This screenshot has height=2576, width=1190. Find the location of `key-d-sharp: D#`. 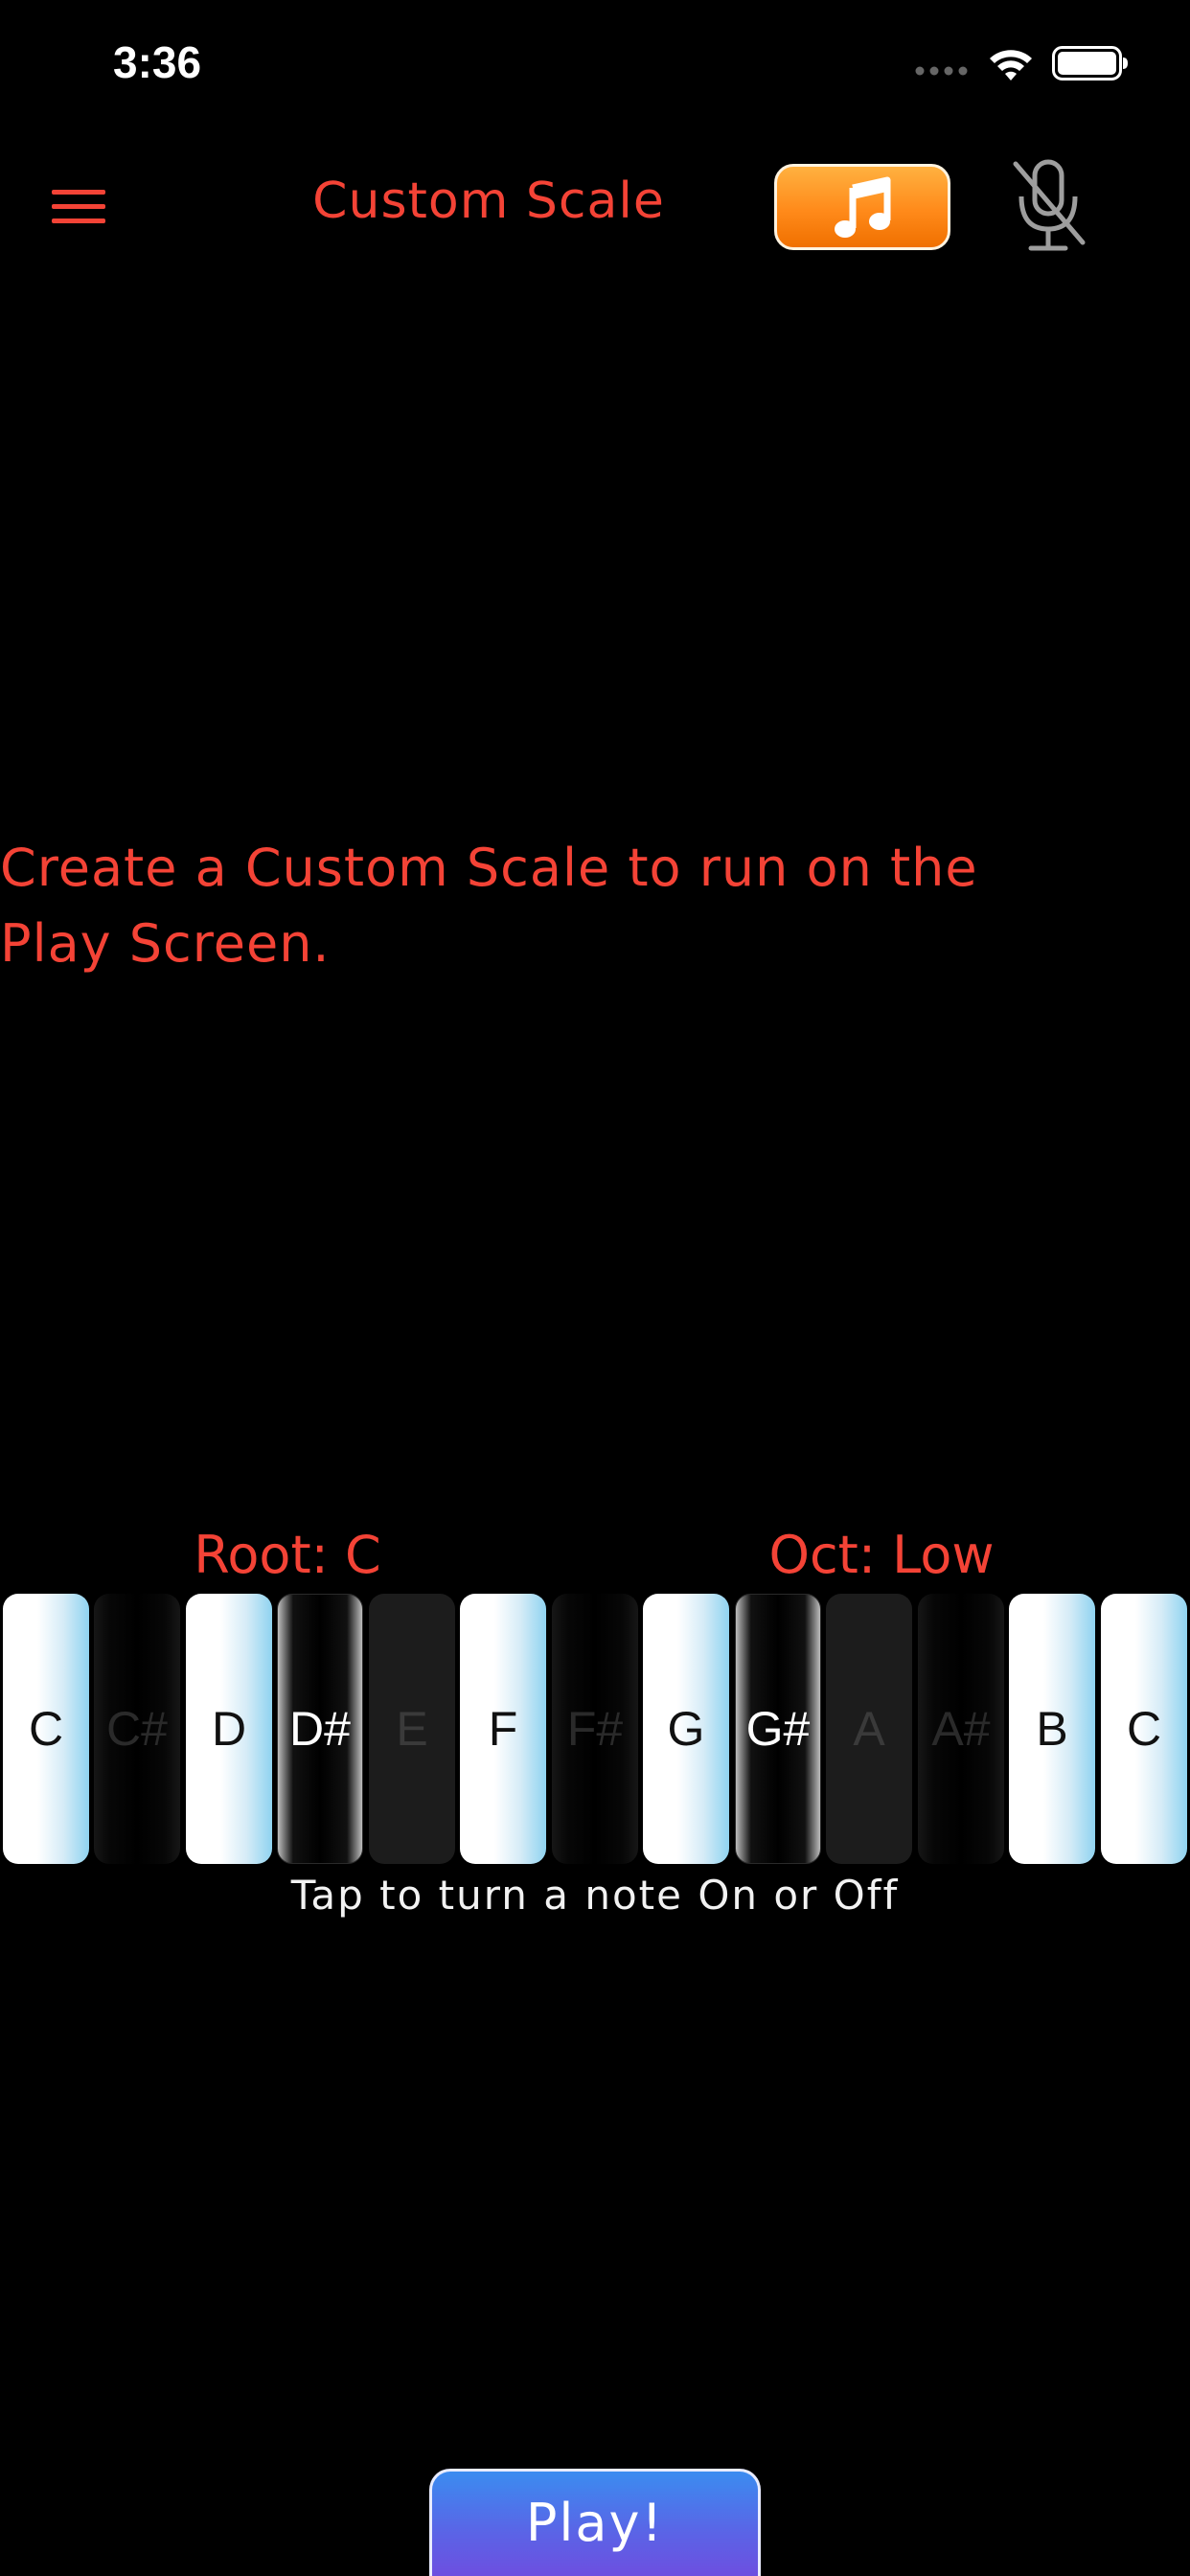

key-d-sharp: D# is located at coordinates (320, 1729).